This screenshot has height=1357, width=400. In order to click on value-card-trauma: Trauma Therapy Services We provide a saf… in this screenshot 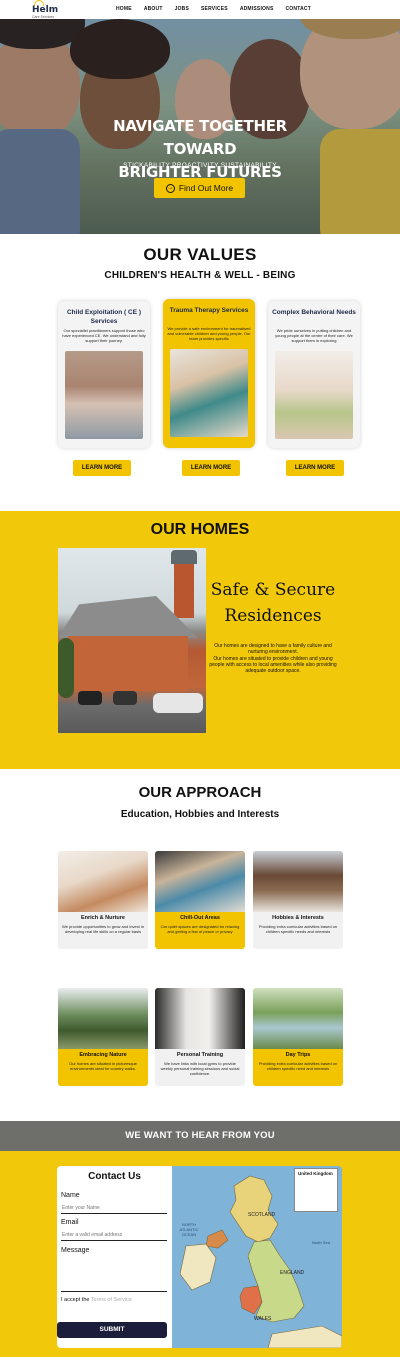, I will do `click(209, 373)`.